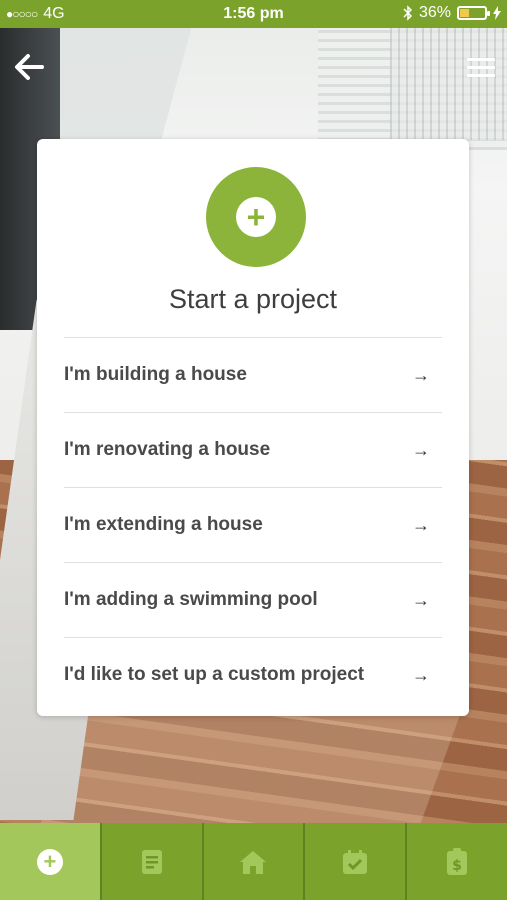 This screenshot has height=900, width=507. What do you see at coordinates (155, 374) in the screenshot?
I see `option-label: I'm building a house` at bounding box center [155, 374].